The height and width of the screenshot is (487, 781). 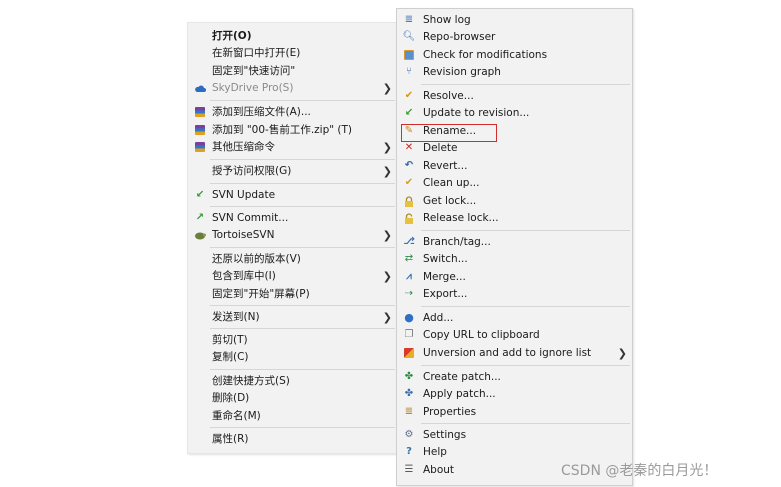 I want to click on svn-help: ? Help, so click(x=514, y=452).